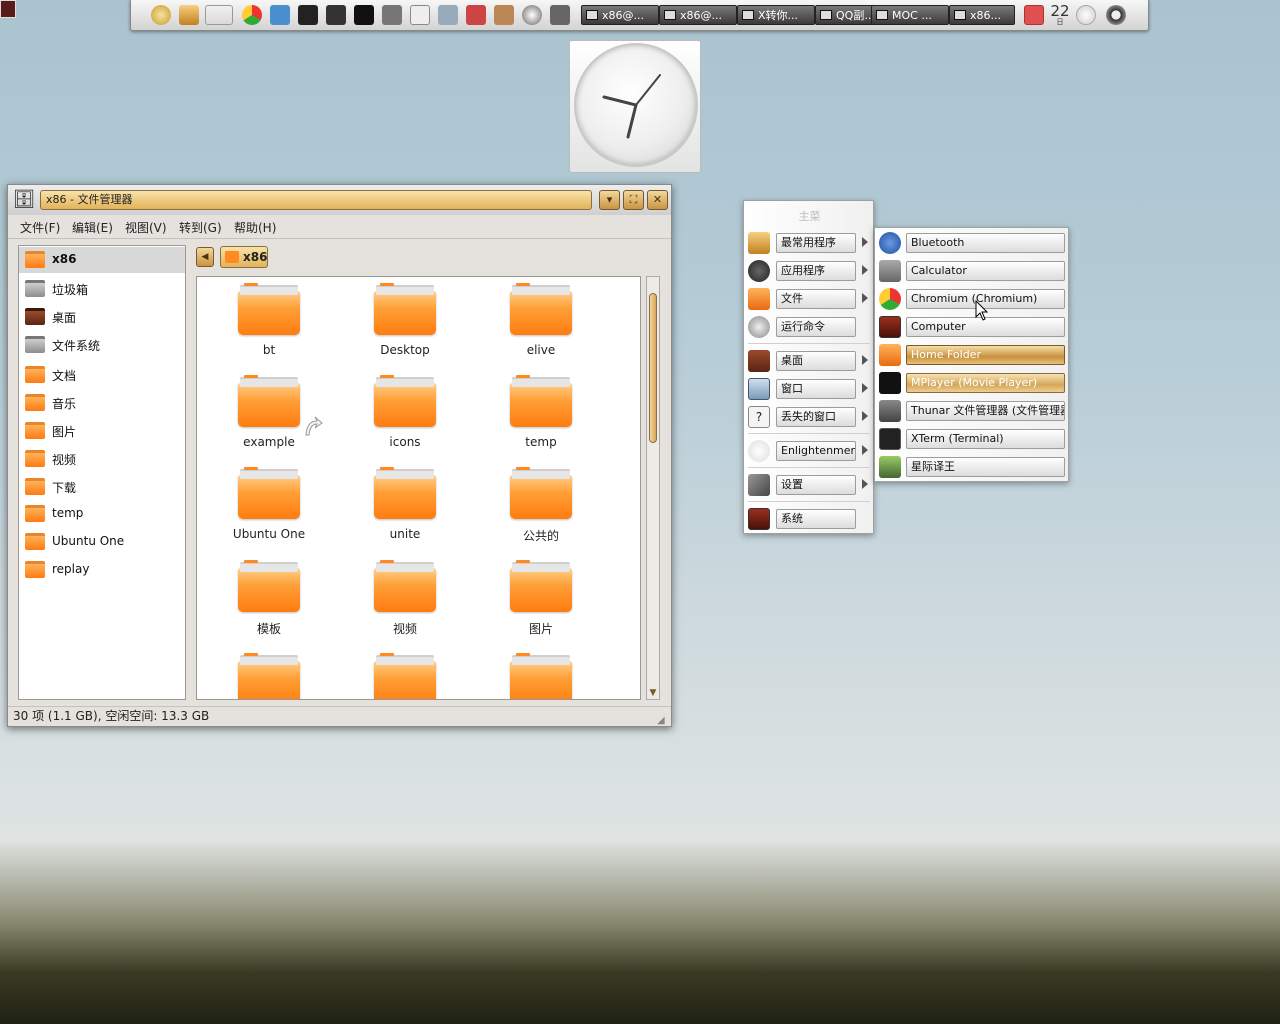 The height and width of the screenshot is (1024, 1280). I want to click on folder-item: example, so click(269, 412).